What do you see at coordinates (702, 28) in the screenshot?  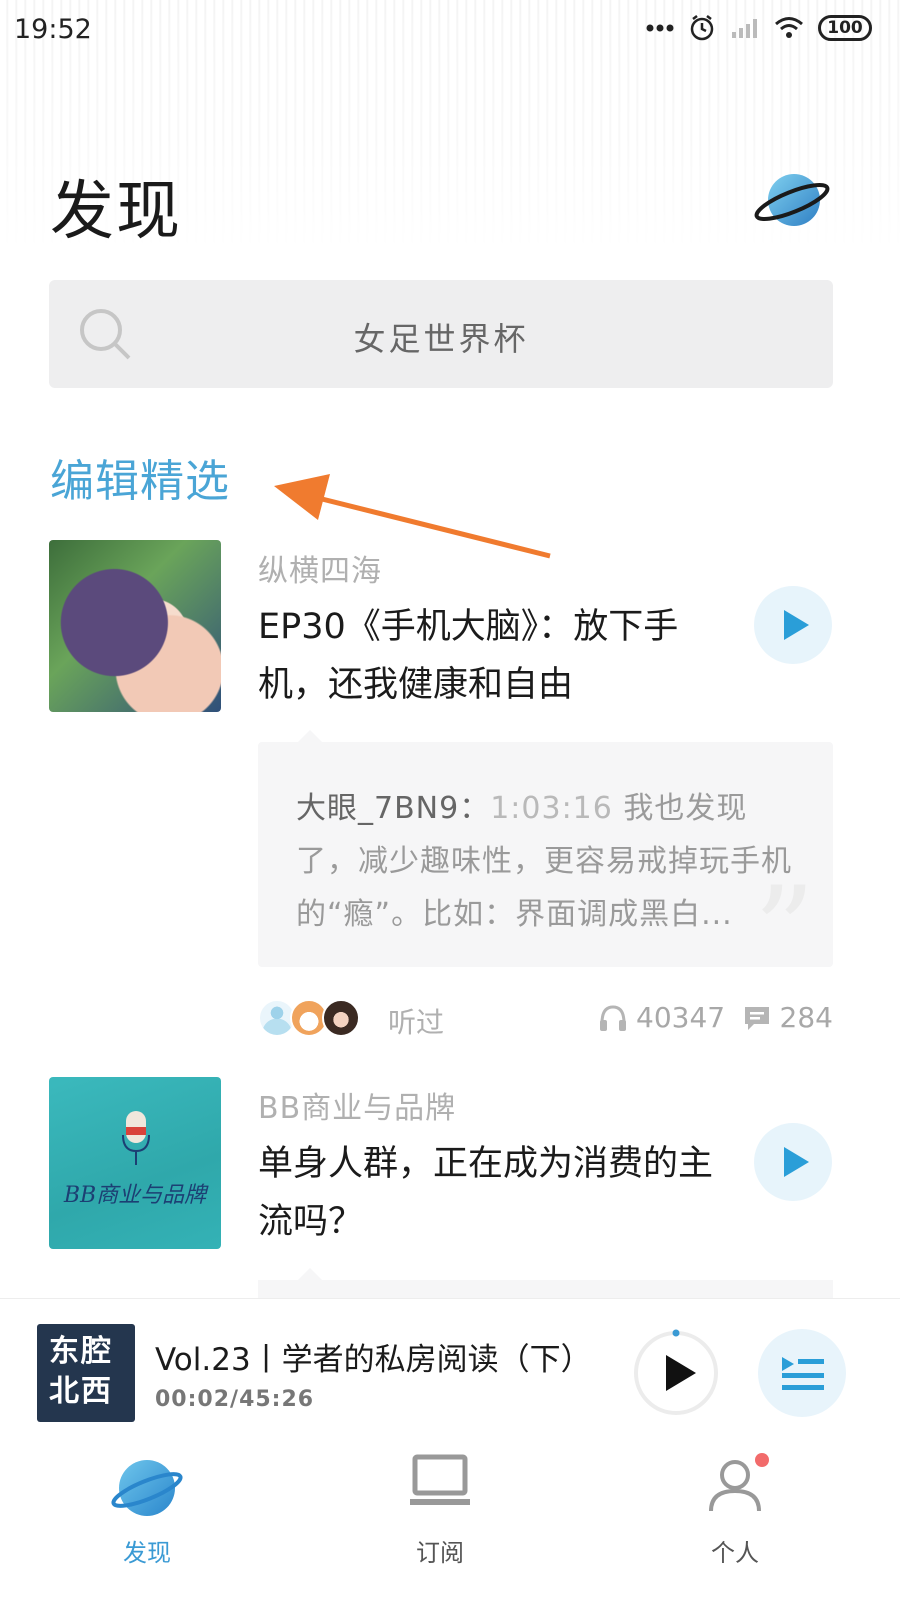 I see `alarm-icon` at bounding box center [702, 28].